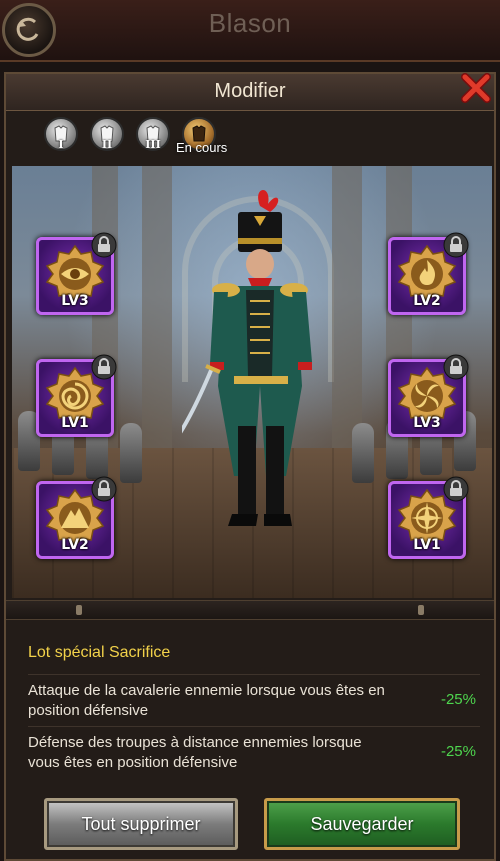  What do you see at coordinates (76, 517) in the screenshot?
I see `crest-slot-left-3: LV2` at bounding box center [76, 517].